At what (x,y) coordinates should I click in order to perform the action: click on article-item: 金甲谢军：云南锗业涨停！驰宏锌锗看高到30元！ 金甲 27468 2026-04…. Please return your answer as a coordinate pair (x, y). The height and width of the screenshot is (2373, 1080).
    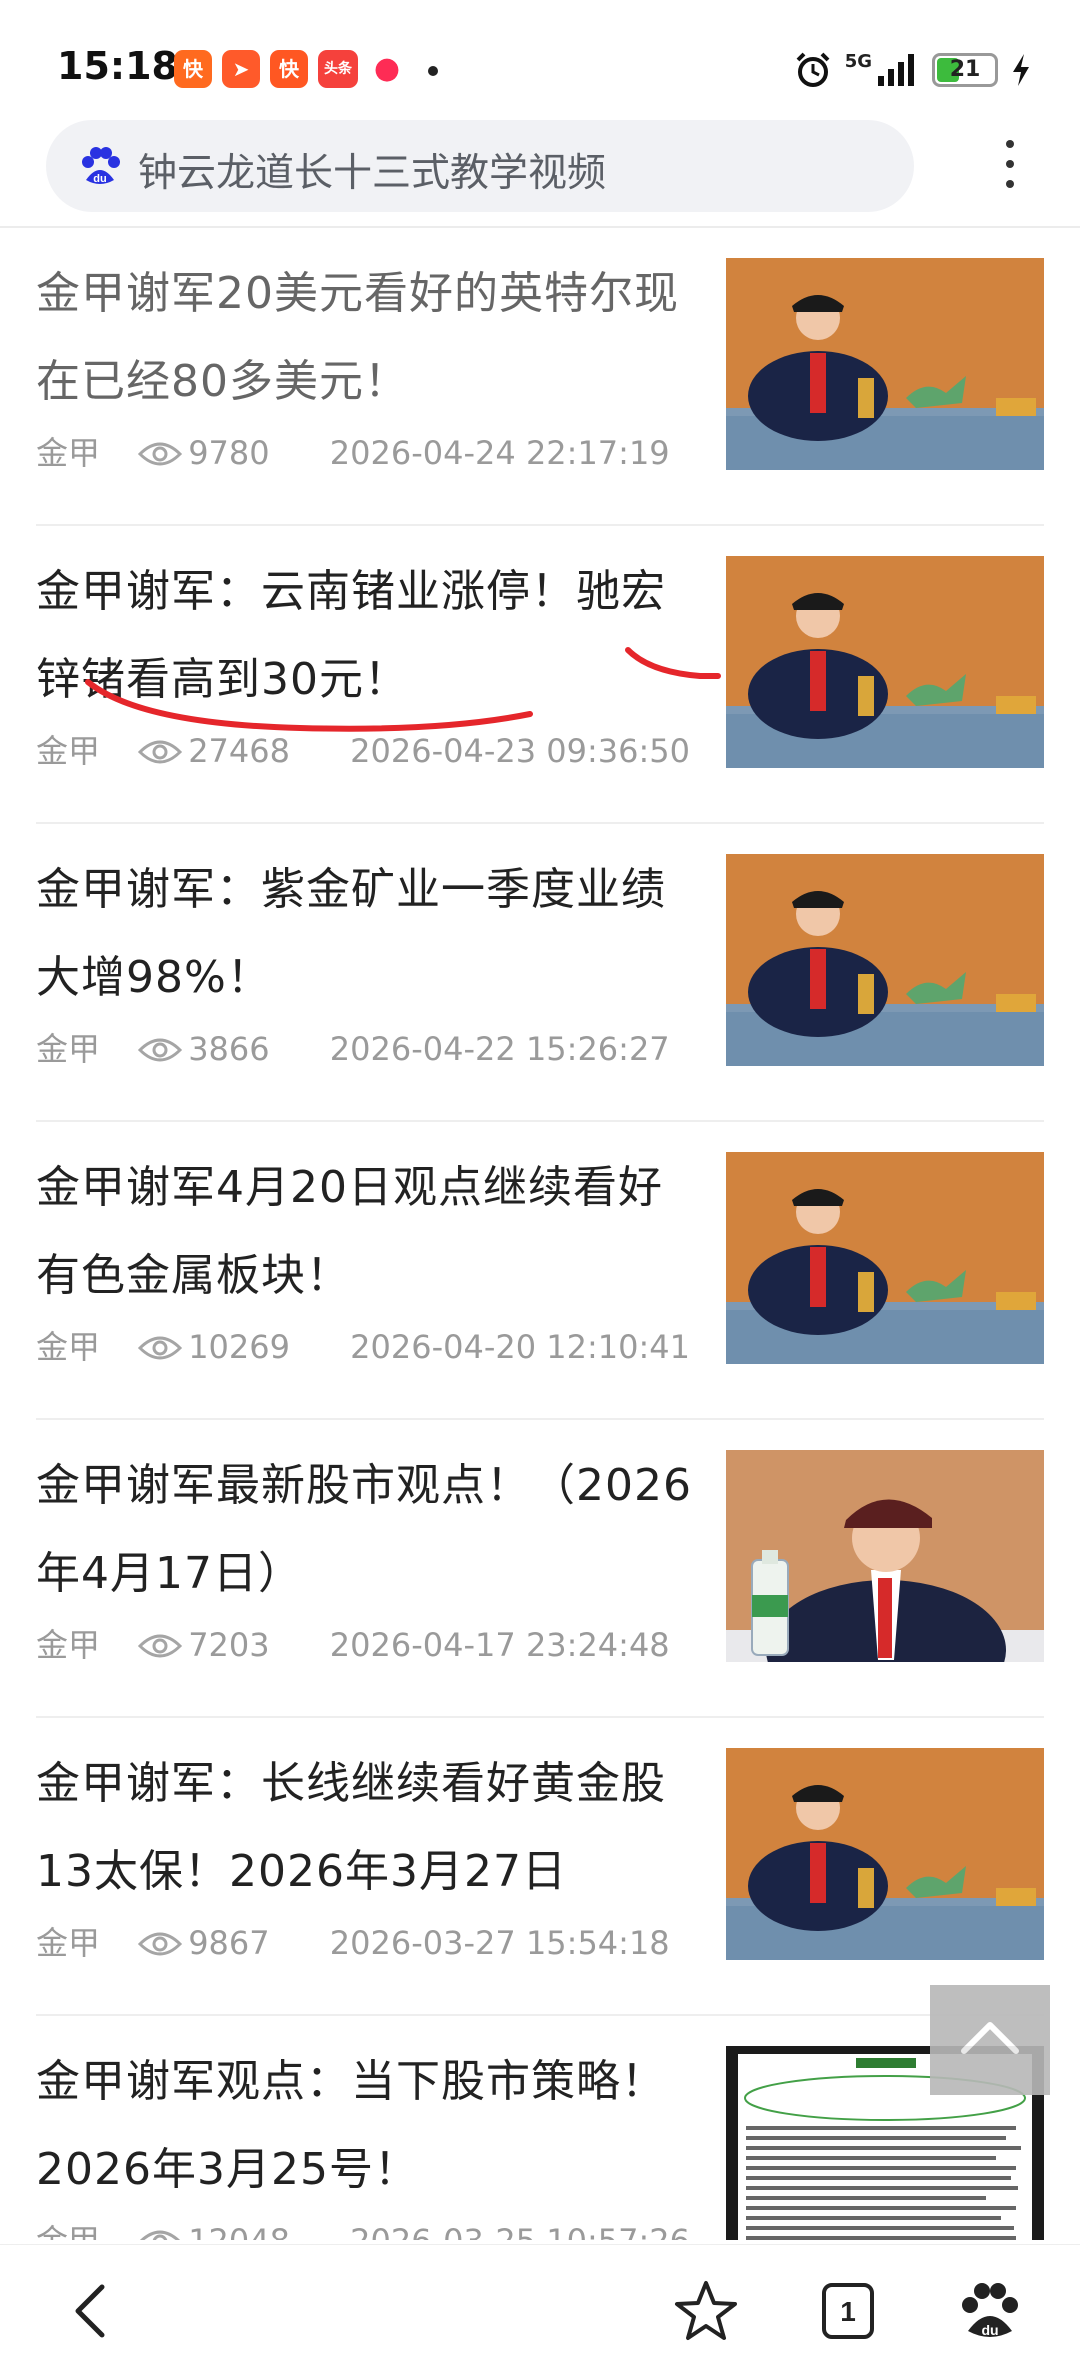
    Looking at the image, I should click on (540, 675).